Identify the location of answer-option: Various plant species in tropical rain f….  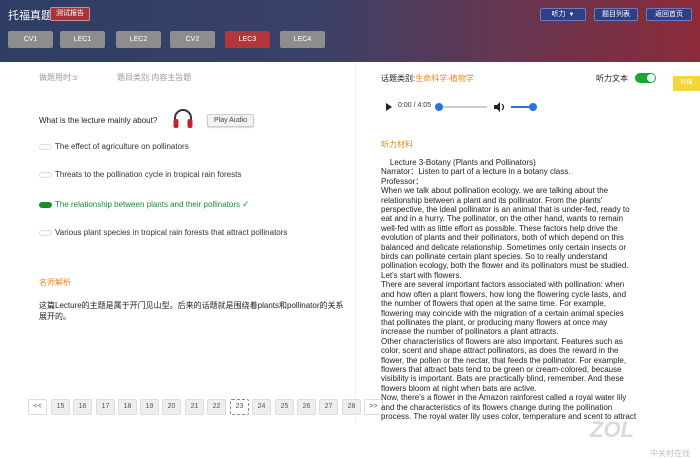
(163, 233).